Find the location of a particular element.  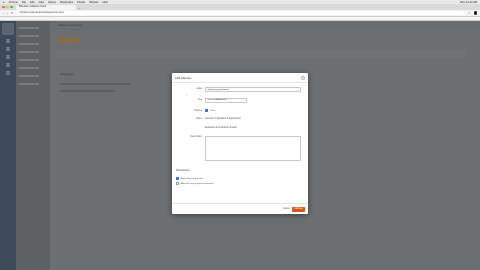

primary-action-button is located at coordinates (69, 40).